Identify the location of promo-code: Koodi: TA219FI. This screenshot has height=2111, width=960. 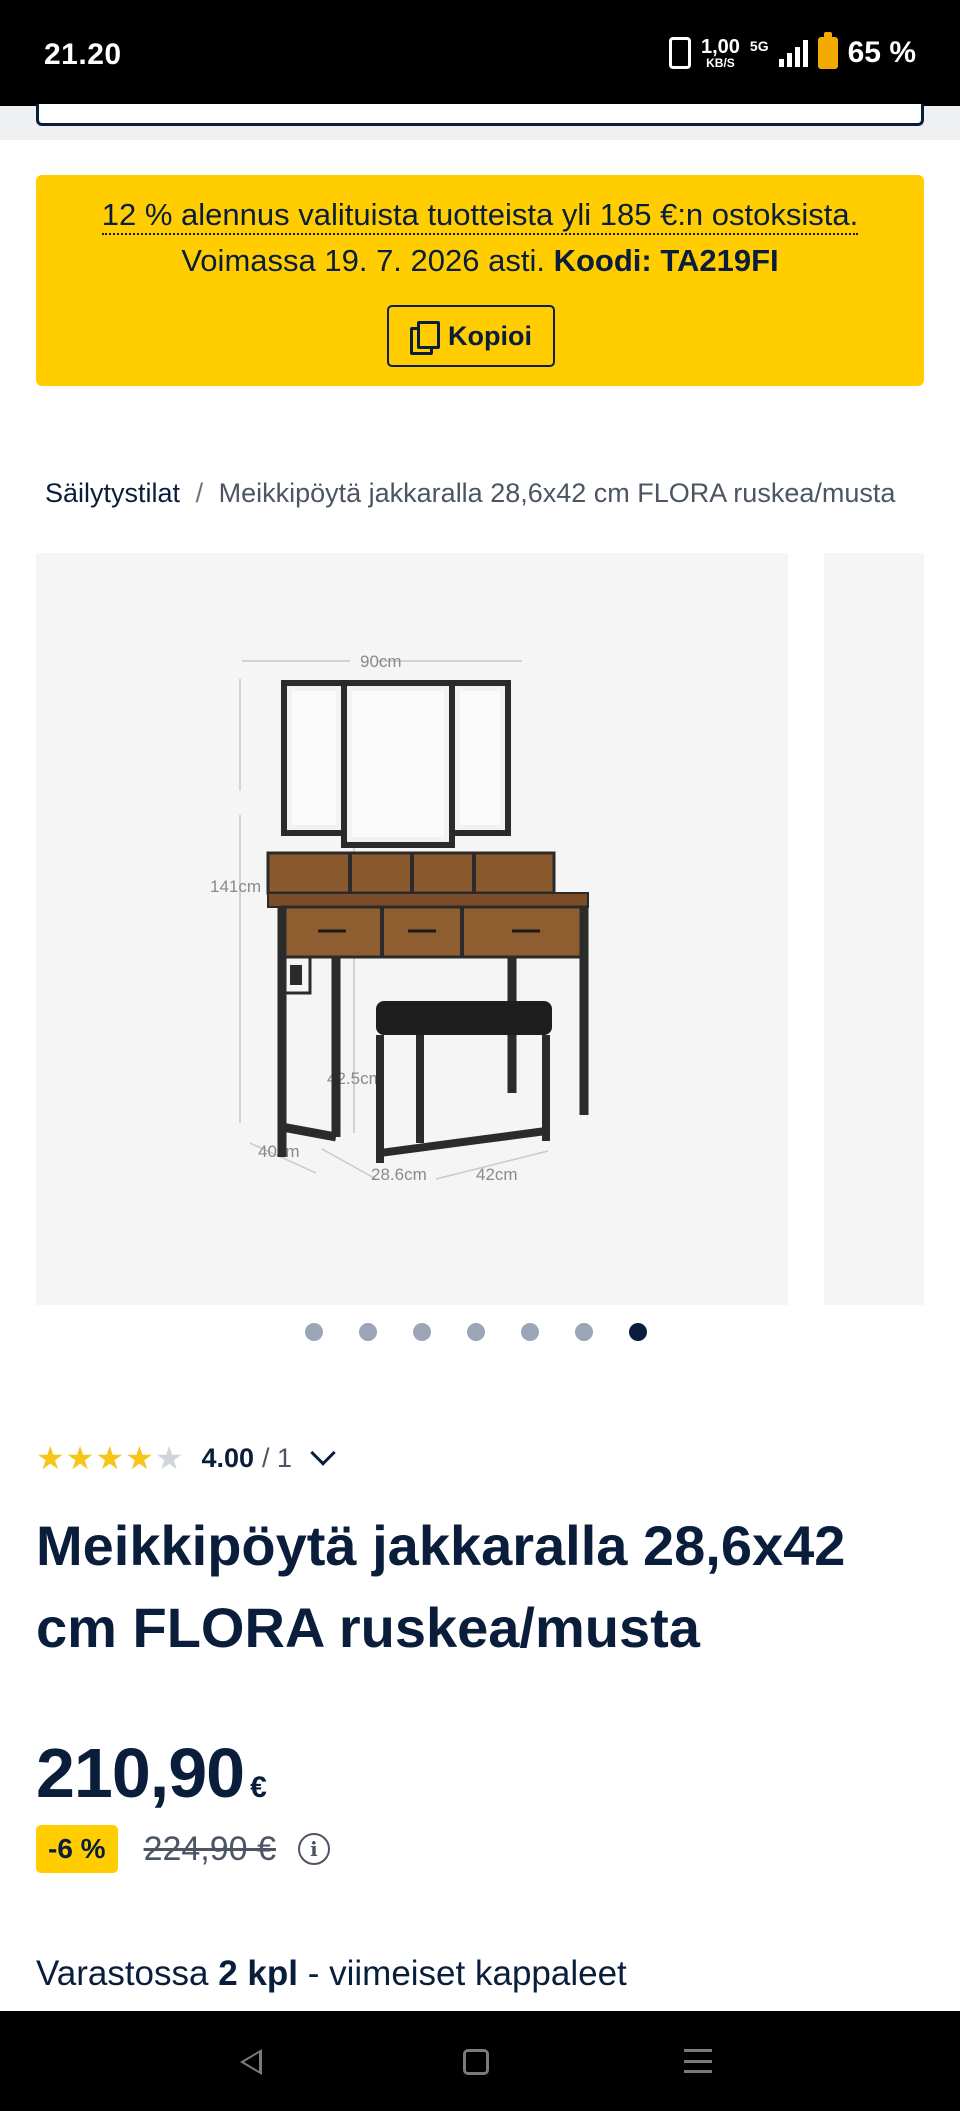
(666, 260).